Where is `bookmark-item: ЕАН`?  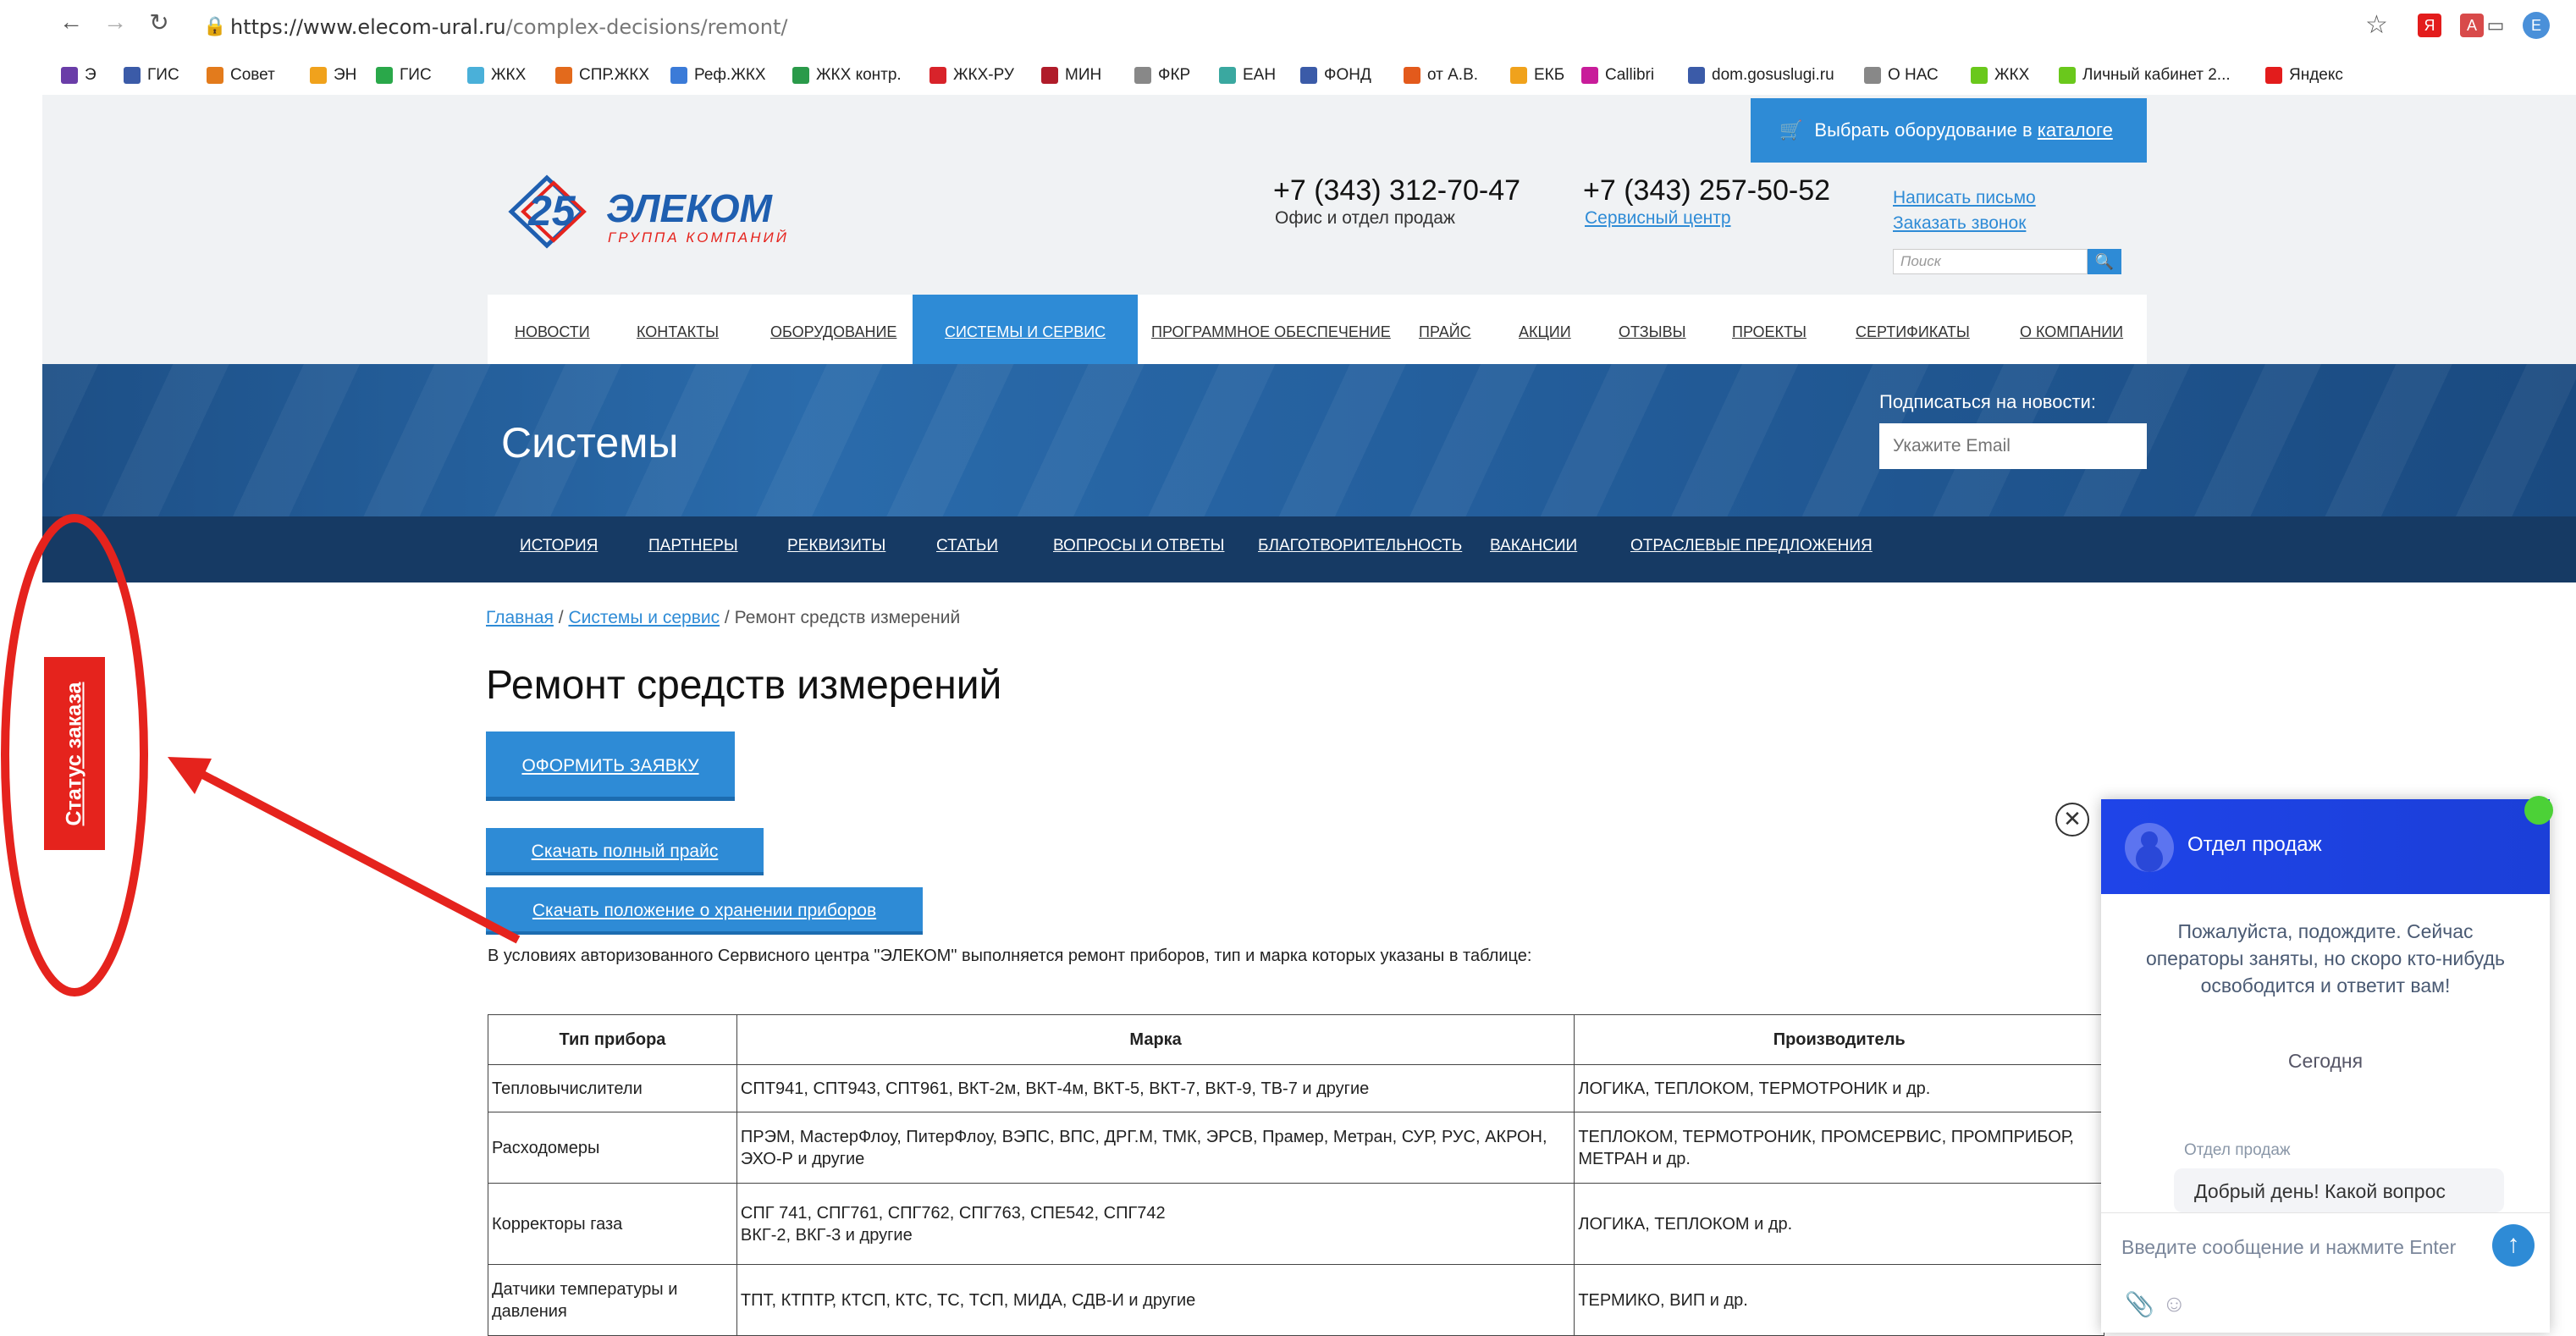 bookmark-item: ЕАН is located at coordinates (1247, 75).